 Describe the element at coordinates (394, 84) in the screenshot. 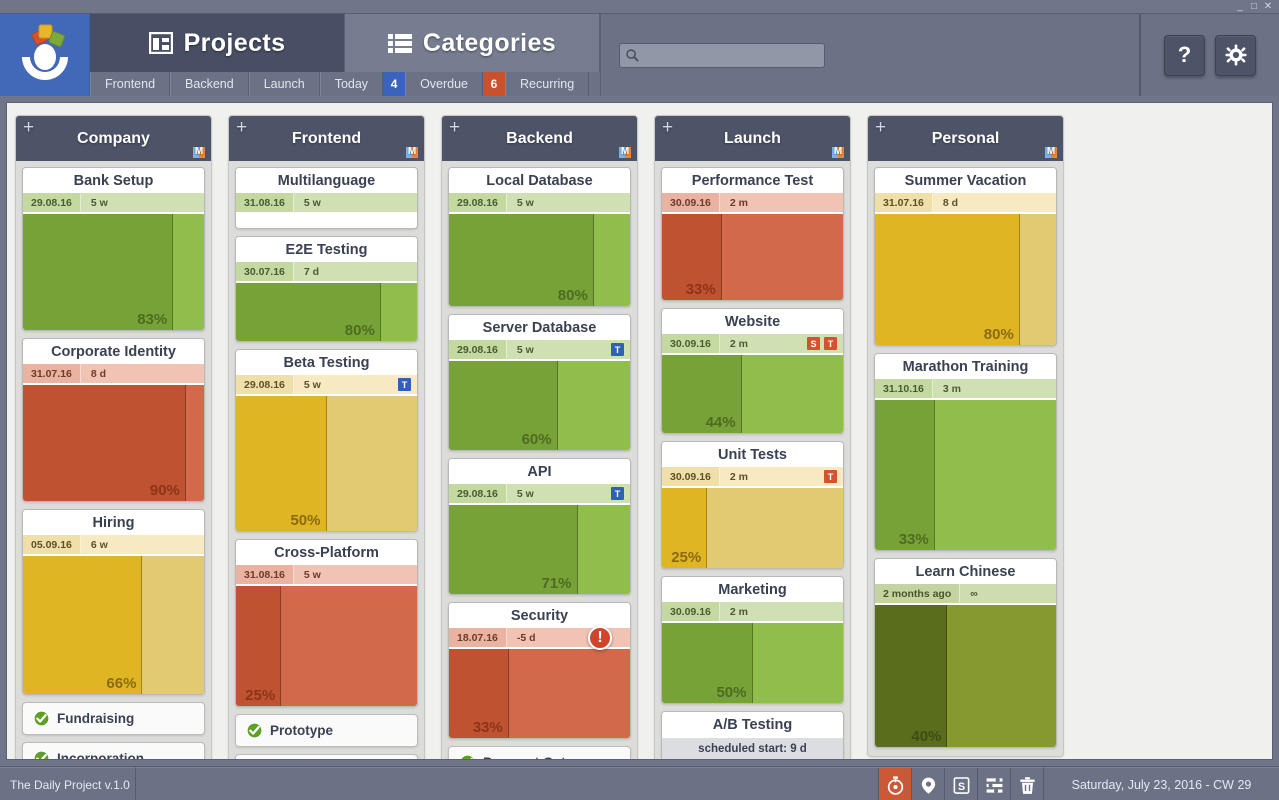

I see `badge-today-count: 4` at that location.